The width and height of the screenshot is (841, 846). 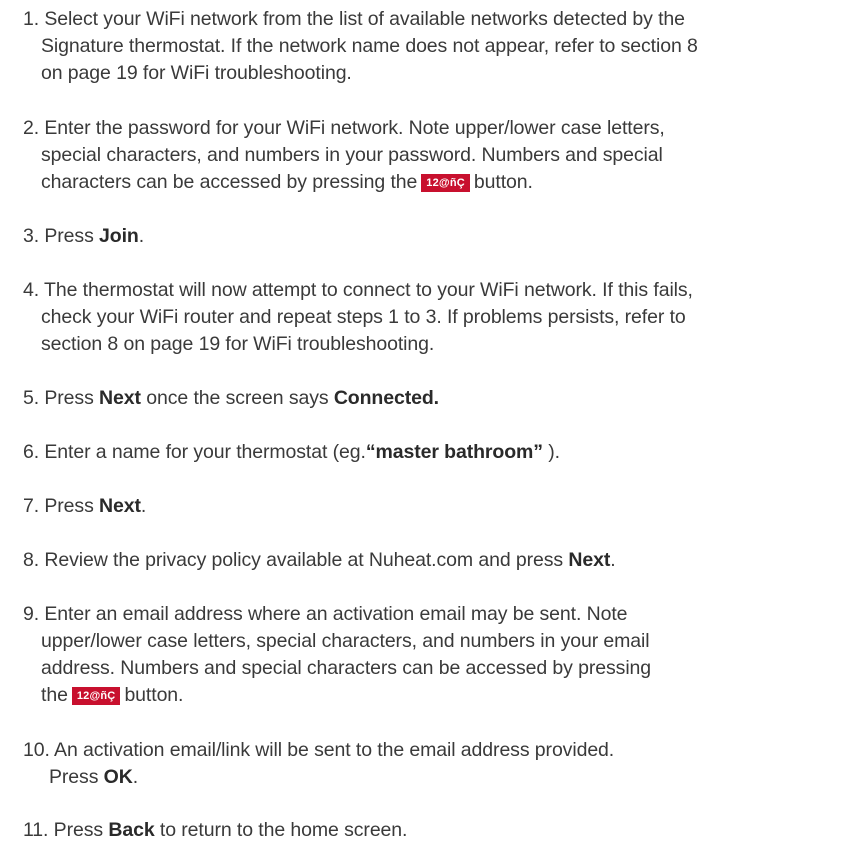 What do you see at coordinates (386, 398) in the screenshot?
I see `connected-keyword: Connected.` at bounding box center [386, 398].